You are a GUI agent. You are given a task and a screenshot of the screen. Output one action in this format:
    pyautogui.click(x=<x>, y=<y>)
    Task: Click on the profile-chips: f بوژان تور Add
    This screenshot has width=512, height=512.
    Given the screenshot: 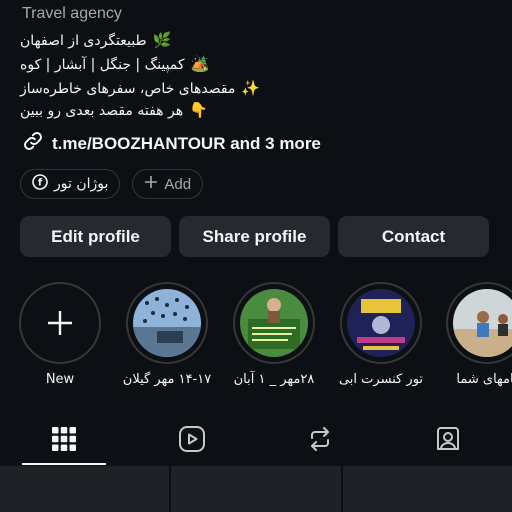 What is the action you would take?
    pyautogui.click(x=112, y=184)
    